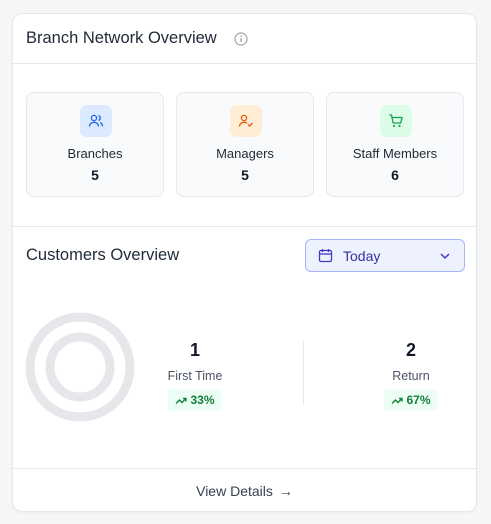  Describe the element at coordinates (241, 39) in the screenshot. I see `info-circle-icon` at that location.